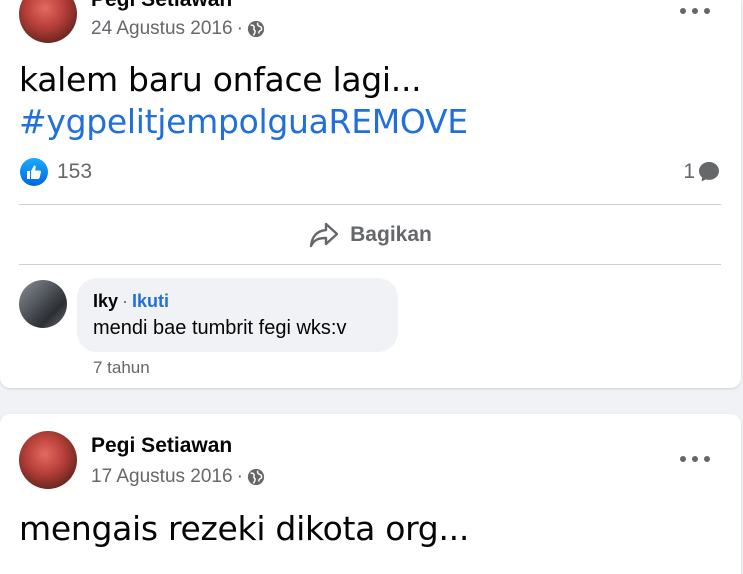 Image resolution: width=743 pixels, height=574 pixels. What do you see at coordinates (709, 172) in the screenshot?
I see `comment-bubble-icon` at bounding box center [709, 172].